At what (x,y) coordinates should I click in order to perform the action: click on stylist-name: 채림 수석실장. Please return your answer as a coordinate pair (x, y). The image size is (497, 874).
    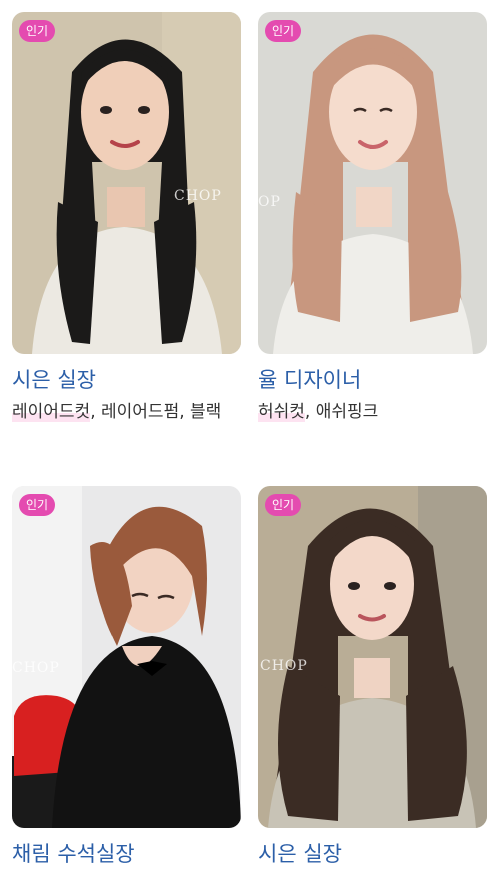
    Looking at the image, I should click on (126, 854).